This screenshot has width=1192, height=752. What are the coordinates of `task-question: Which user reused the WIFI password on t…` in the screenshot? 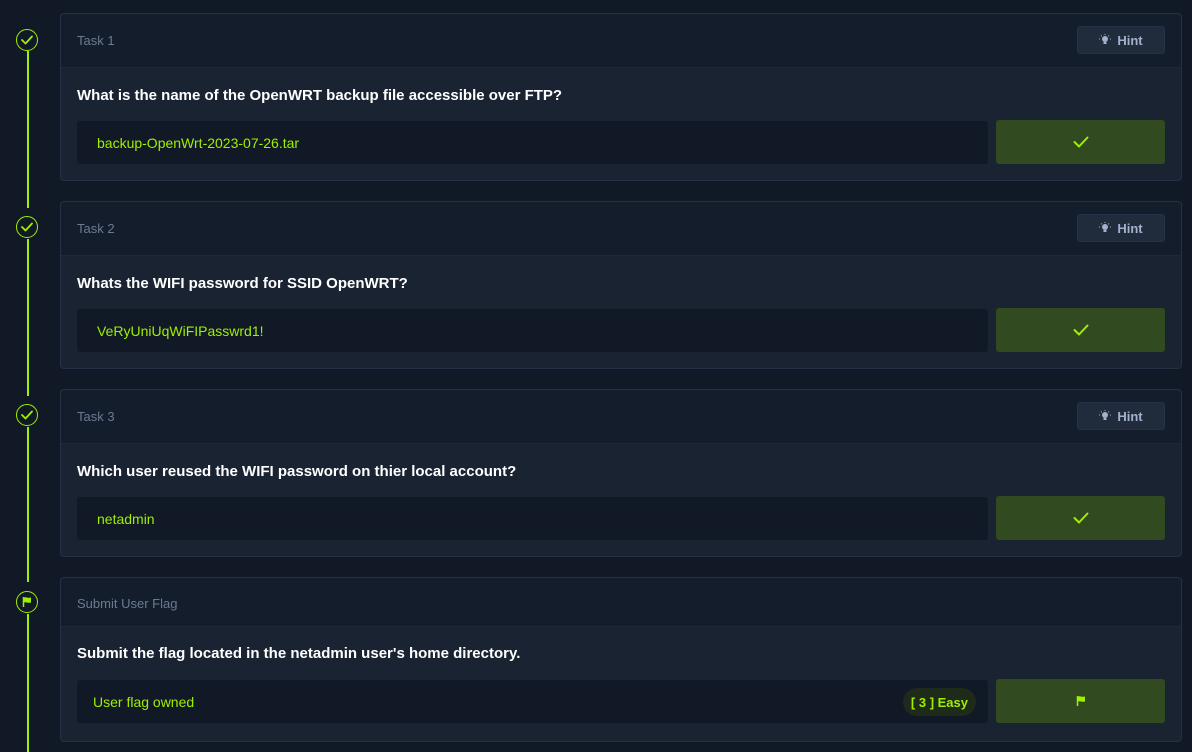 It's located at (297, 471).